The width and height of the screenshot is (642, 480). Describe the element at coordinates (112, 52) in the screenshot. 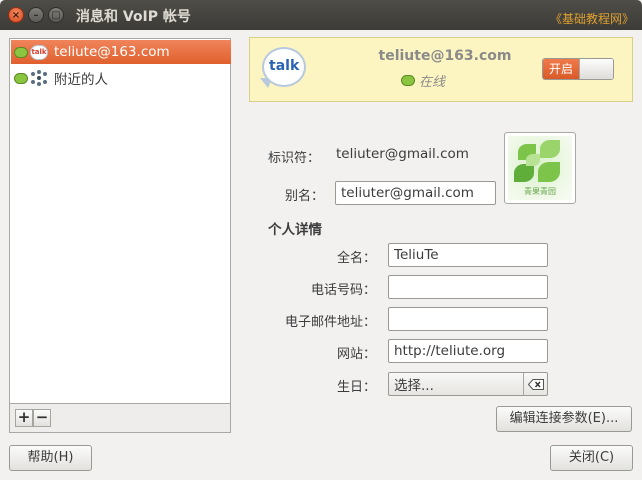

I see `account-label: teliute@163.com` at that location.